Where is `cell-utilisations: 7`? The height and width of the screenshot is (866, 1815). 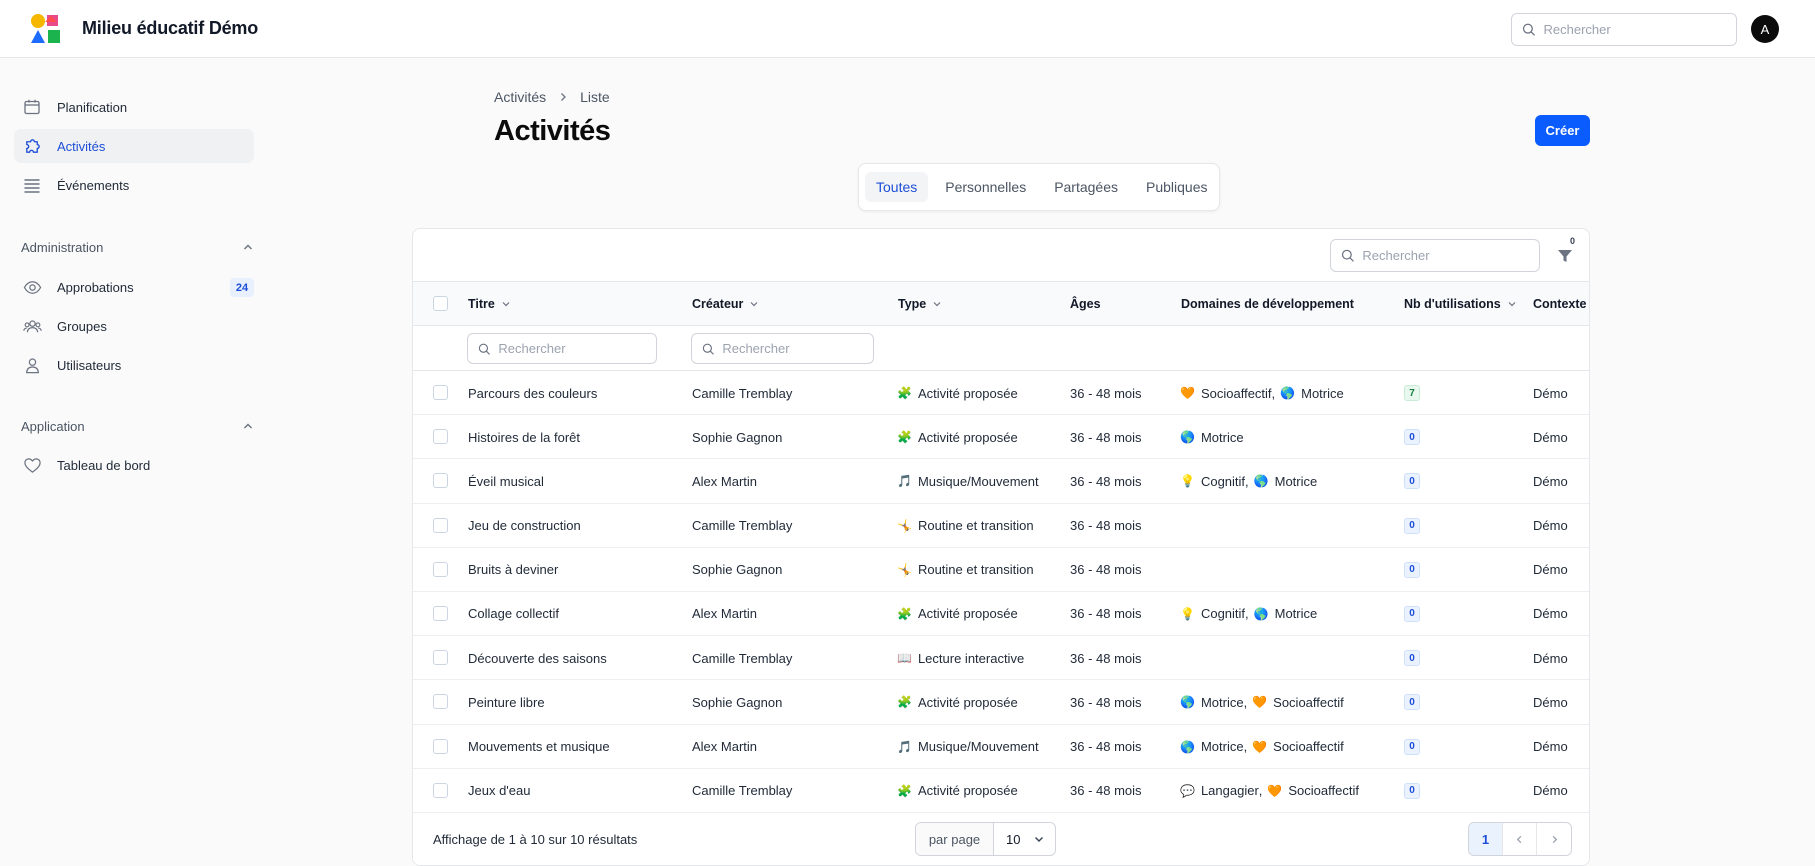
cell-utilisations: 7 is located at coordinates (1412, 393).